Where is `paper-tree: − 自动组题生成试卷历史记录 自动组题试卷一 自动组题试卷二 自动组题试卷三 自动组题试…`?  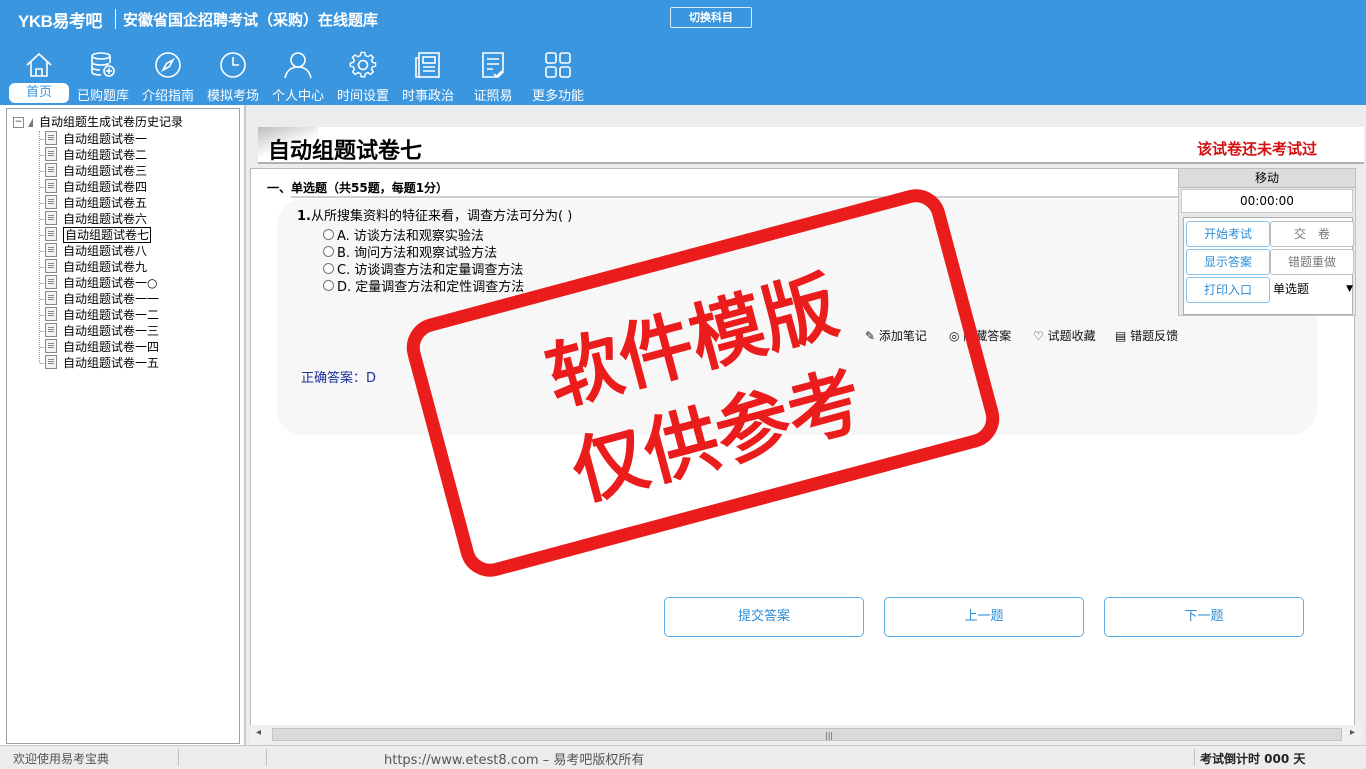
paper-tree: − 自动组题生成试卷历史记录 自动组题试卷一 自动组题试卷二 自动组题试卷三 自动组题试… is located at coordinates (123, 426).